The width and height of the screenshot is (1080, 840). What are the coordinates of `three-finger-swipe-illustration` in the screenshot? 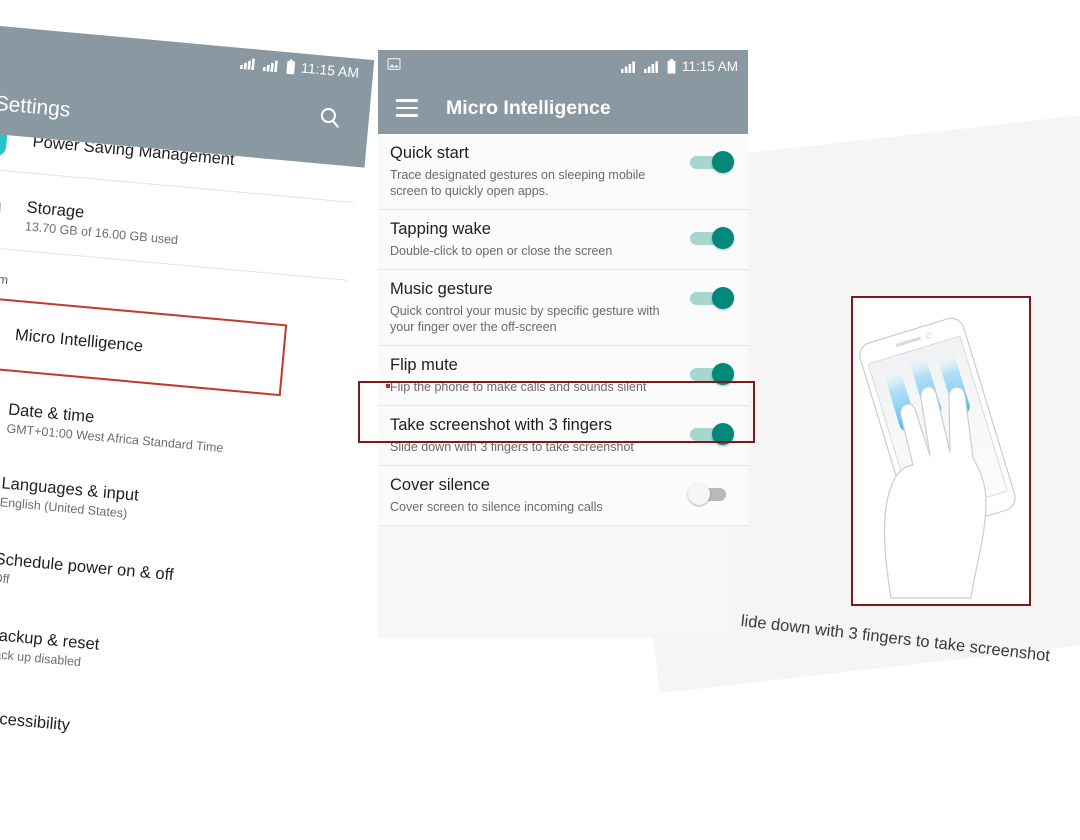 It's located at (941, 451).